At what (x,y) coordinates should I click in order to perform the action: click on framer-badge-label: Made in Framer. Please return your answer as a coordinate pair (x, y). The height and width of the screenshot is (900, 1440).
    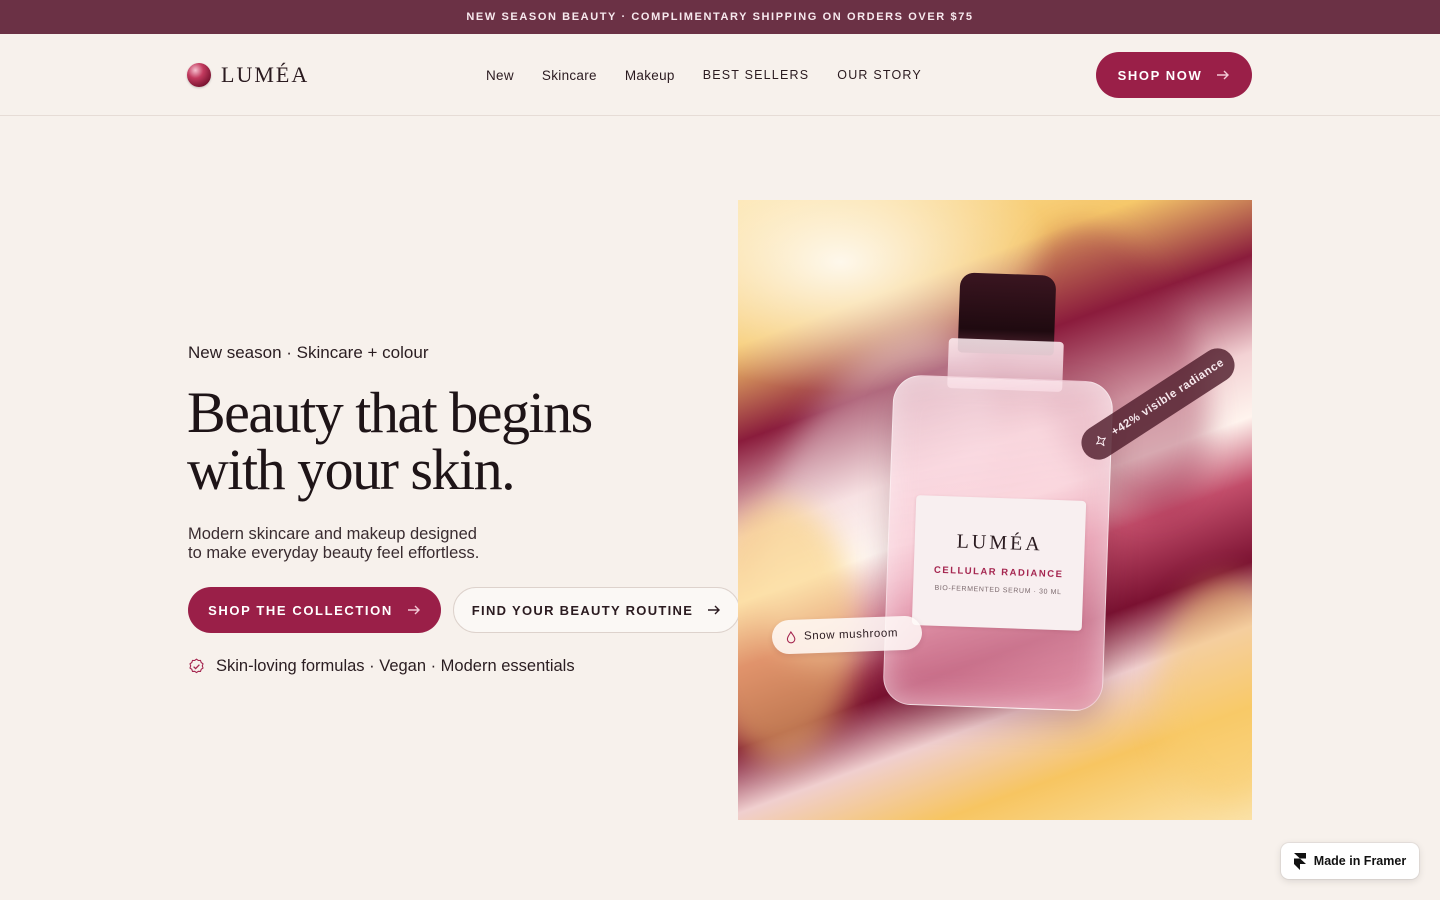
    Looking at the image, I should click on (1360, 861).